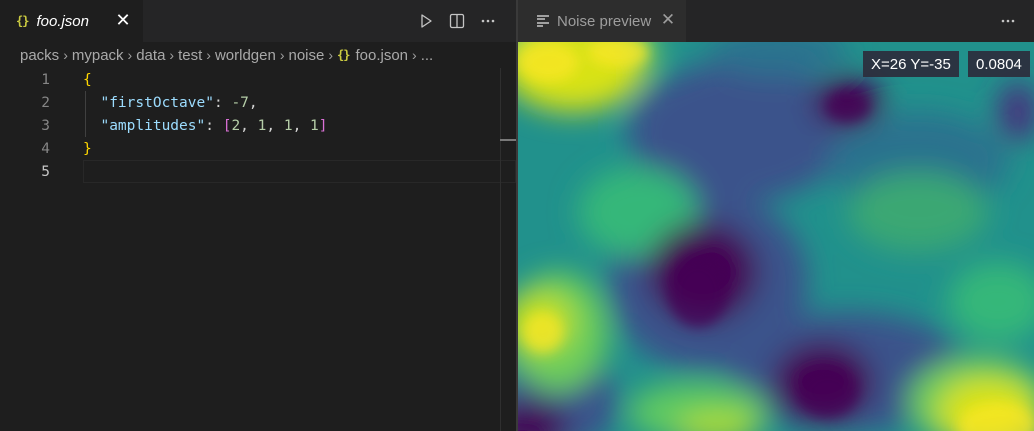 The width and height of the screenshot is (1034, 431). I want to click on breadcrumb-item: worldgen, so click(245, 55).